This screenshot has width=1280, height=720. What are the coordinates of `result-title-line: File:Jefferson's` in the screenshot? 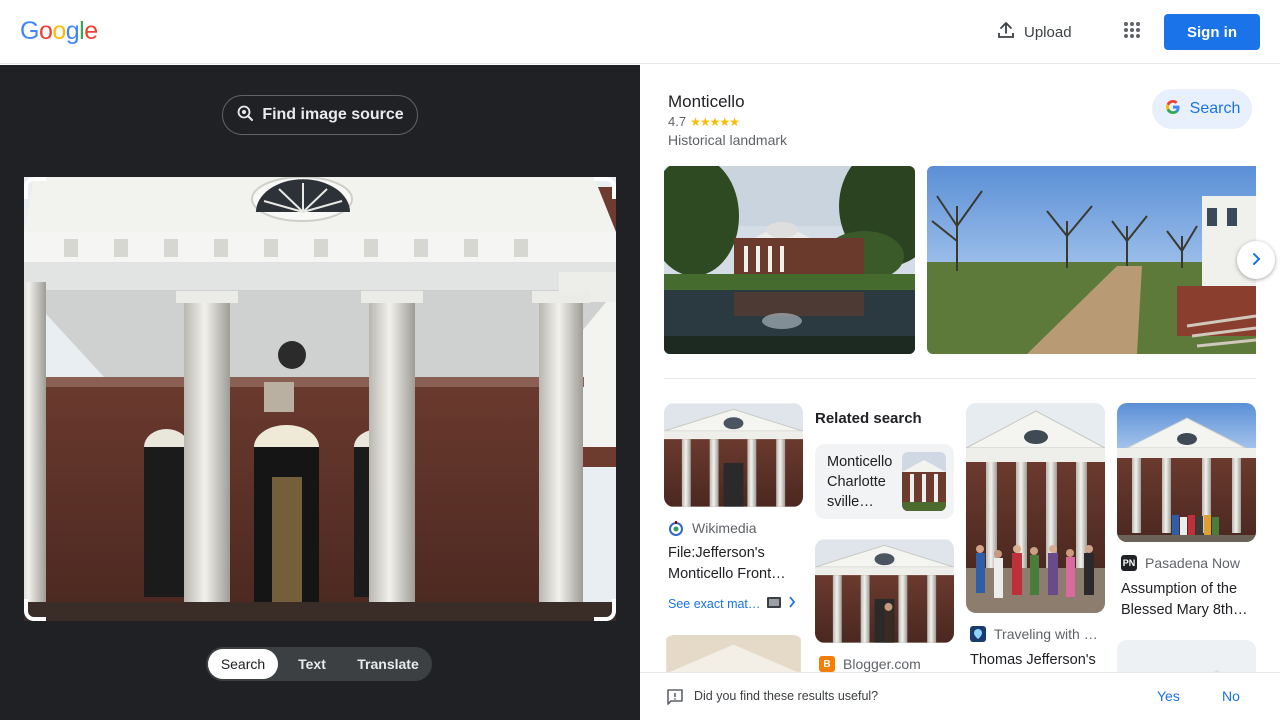 It's located at (716, 553).